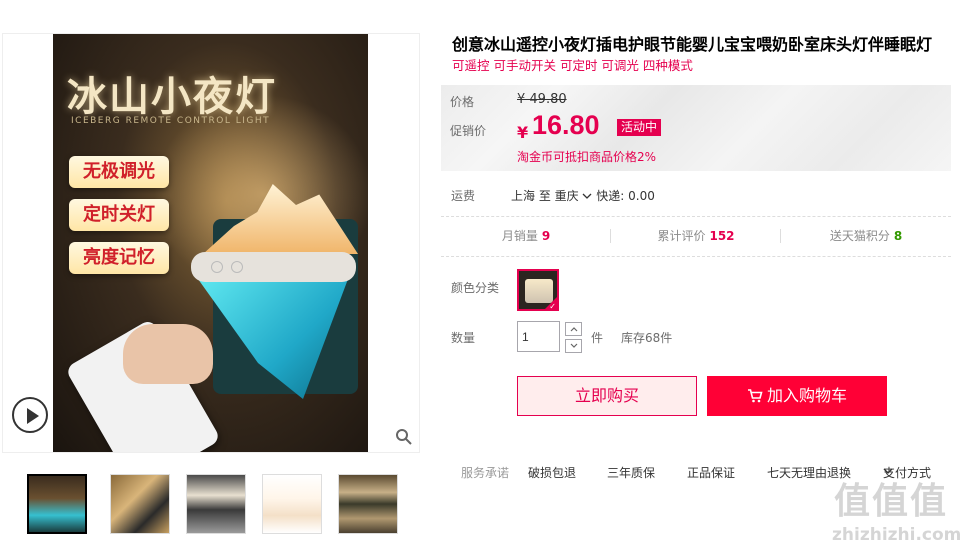  I want to click on promo-tag: 活动中, so click(639, 127).